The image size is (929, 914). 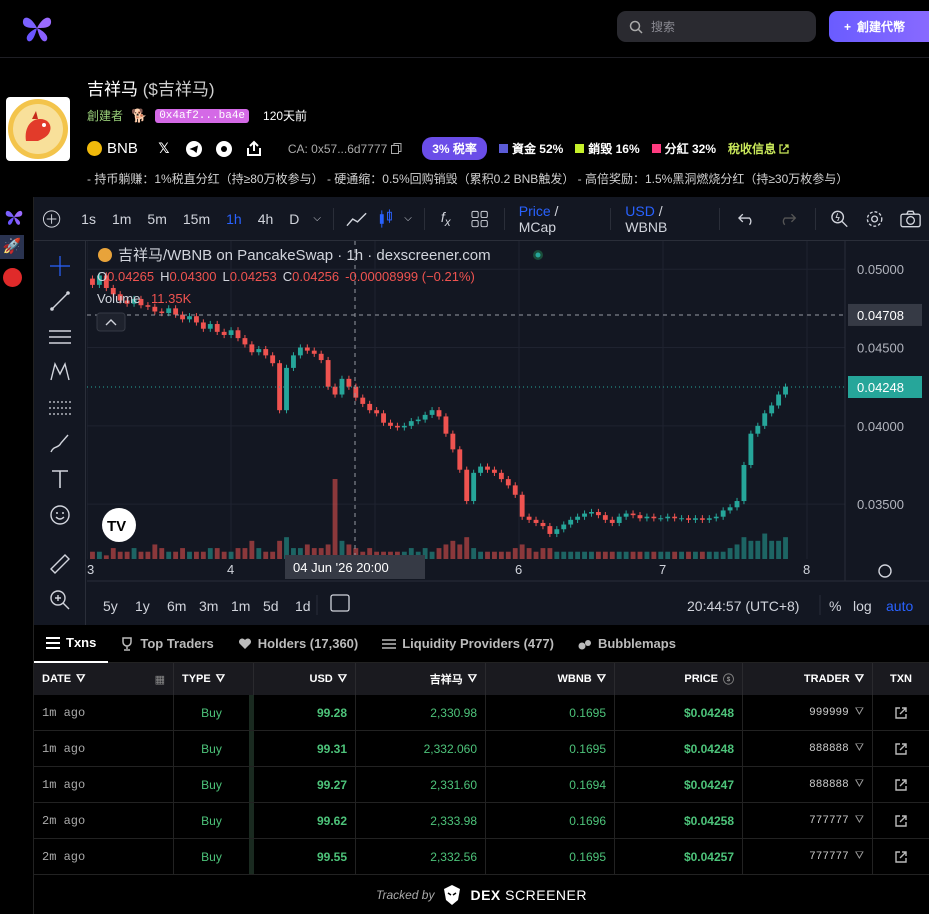 I want to click on range-3m: 3m, so click(x=208, y=606).